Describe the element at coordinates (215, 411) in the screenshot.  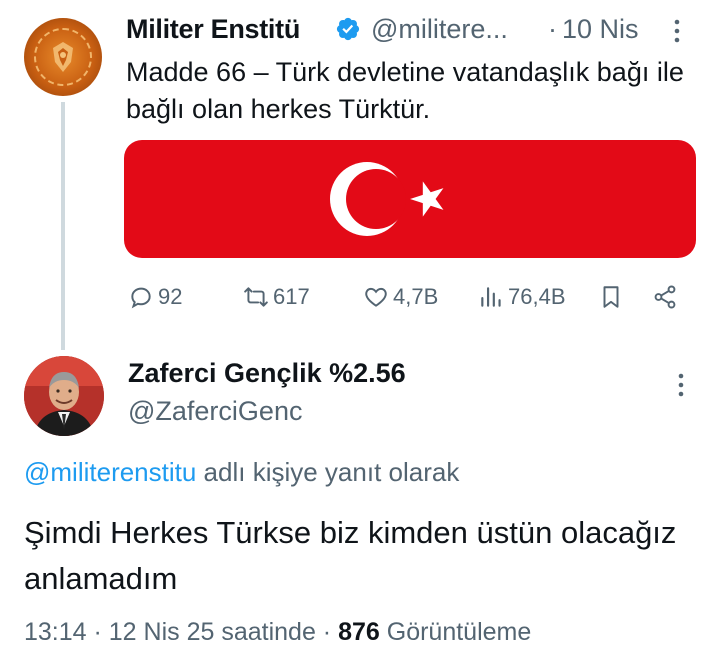
I see `tweet2-handle: @ZaferciGenc` at that location.